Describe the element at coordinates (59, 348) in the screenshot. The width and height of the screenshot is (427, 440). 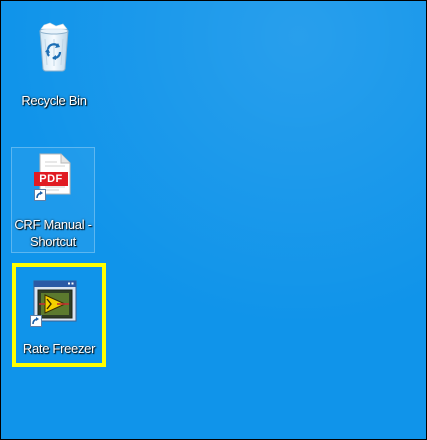
I see `rate-freezer-label: Rate Freezer` at that location.